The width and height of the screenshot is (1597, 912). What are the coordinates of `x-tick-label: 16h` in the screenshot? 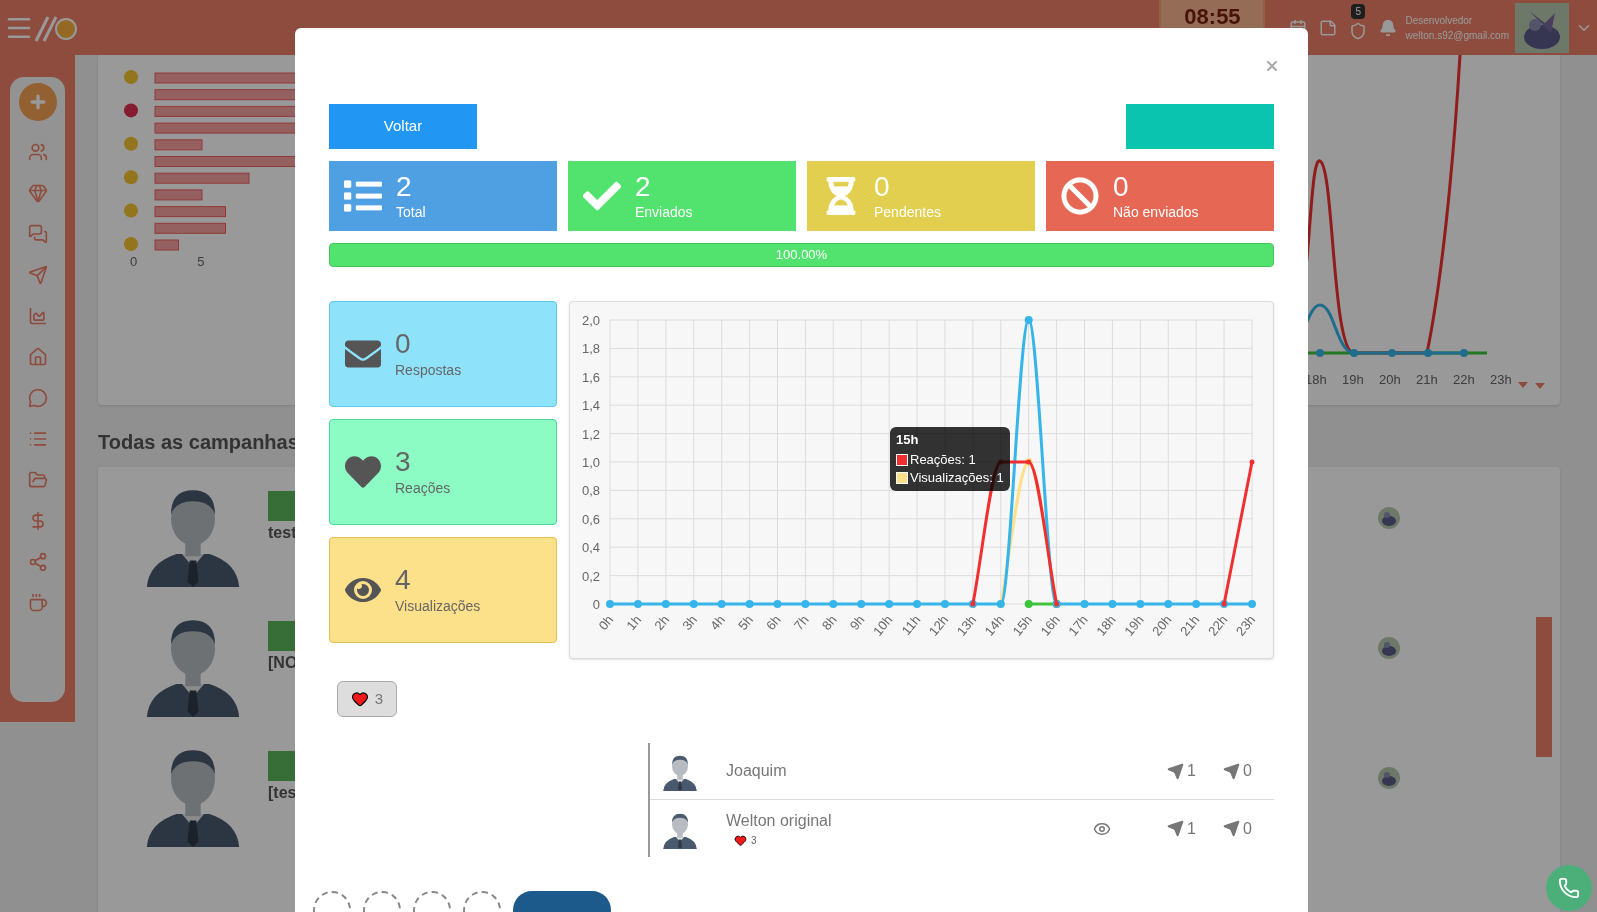 It's located at (1050, 625).